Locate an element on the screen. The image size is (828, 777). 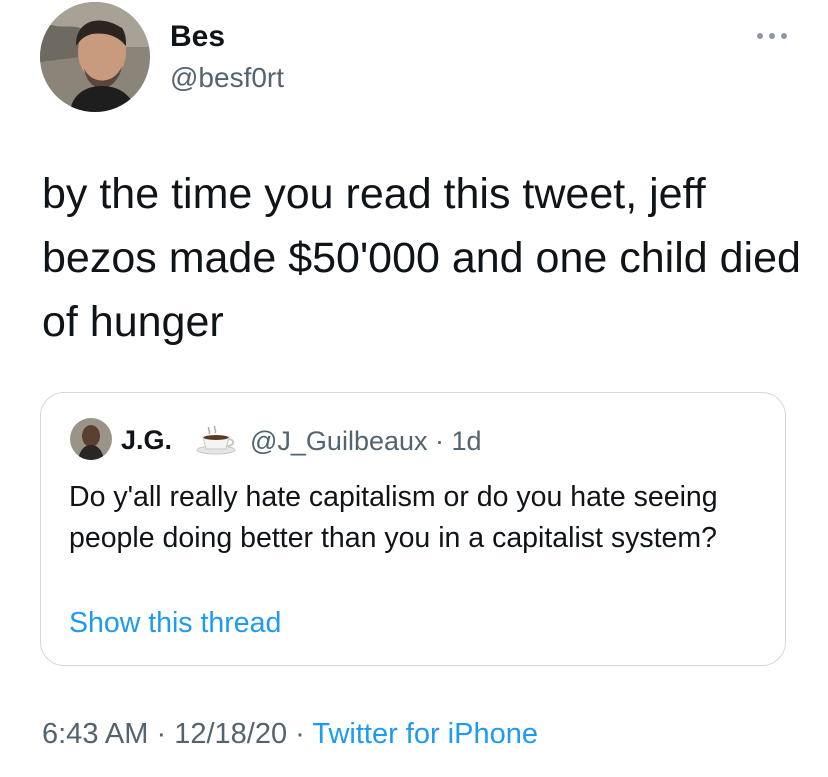
author-handle: @besf0rt is located at coordinates (227, 78).